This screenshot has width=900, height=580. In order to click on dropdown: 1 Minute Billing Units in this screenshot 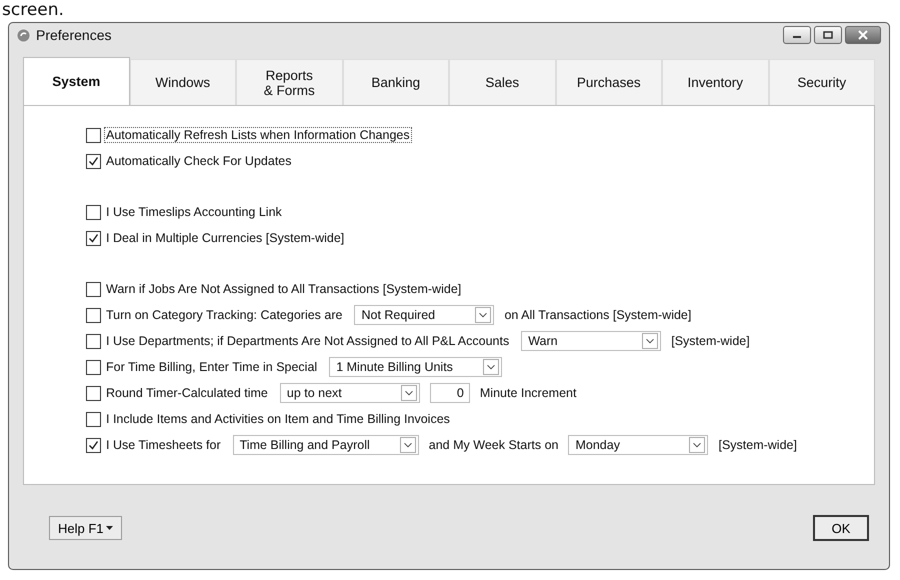, I will do `click(415, 367)`.